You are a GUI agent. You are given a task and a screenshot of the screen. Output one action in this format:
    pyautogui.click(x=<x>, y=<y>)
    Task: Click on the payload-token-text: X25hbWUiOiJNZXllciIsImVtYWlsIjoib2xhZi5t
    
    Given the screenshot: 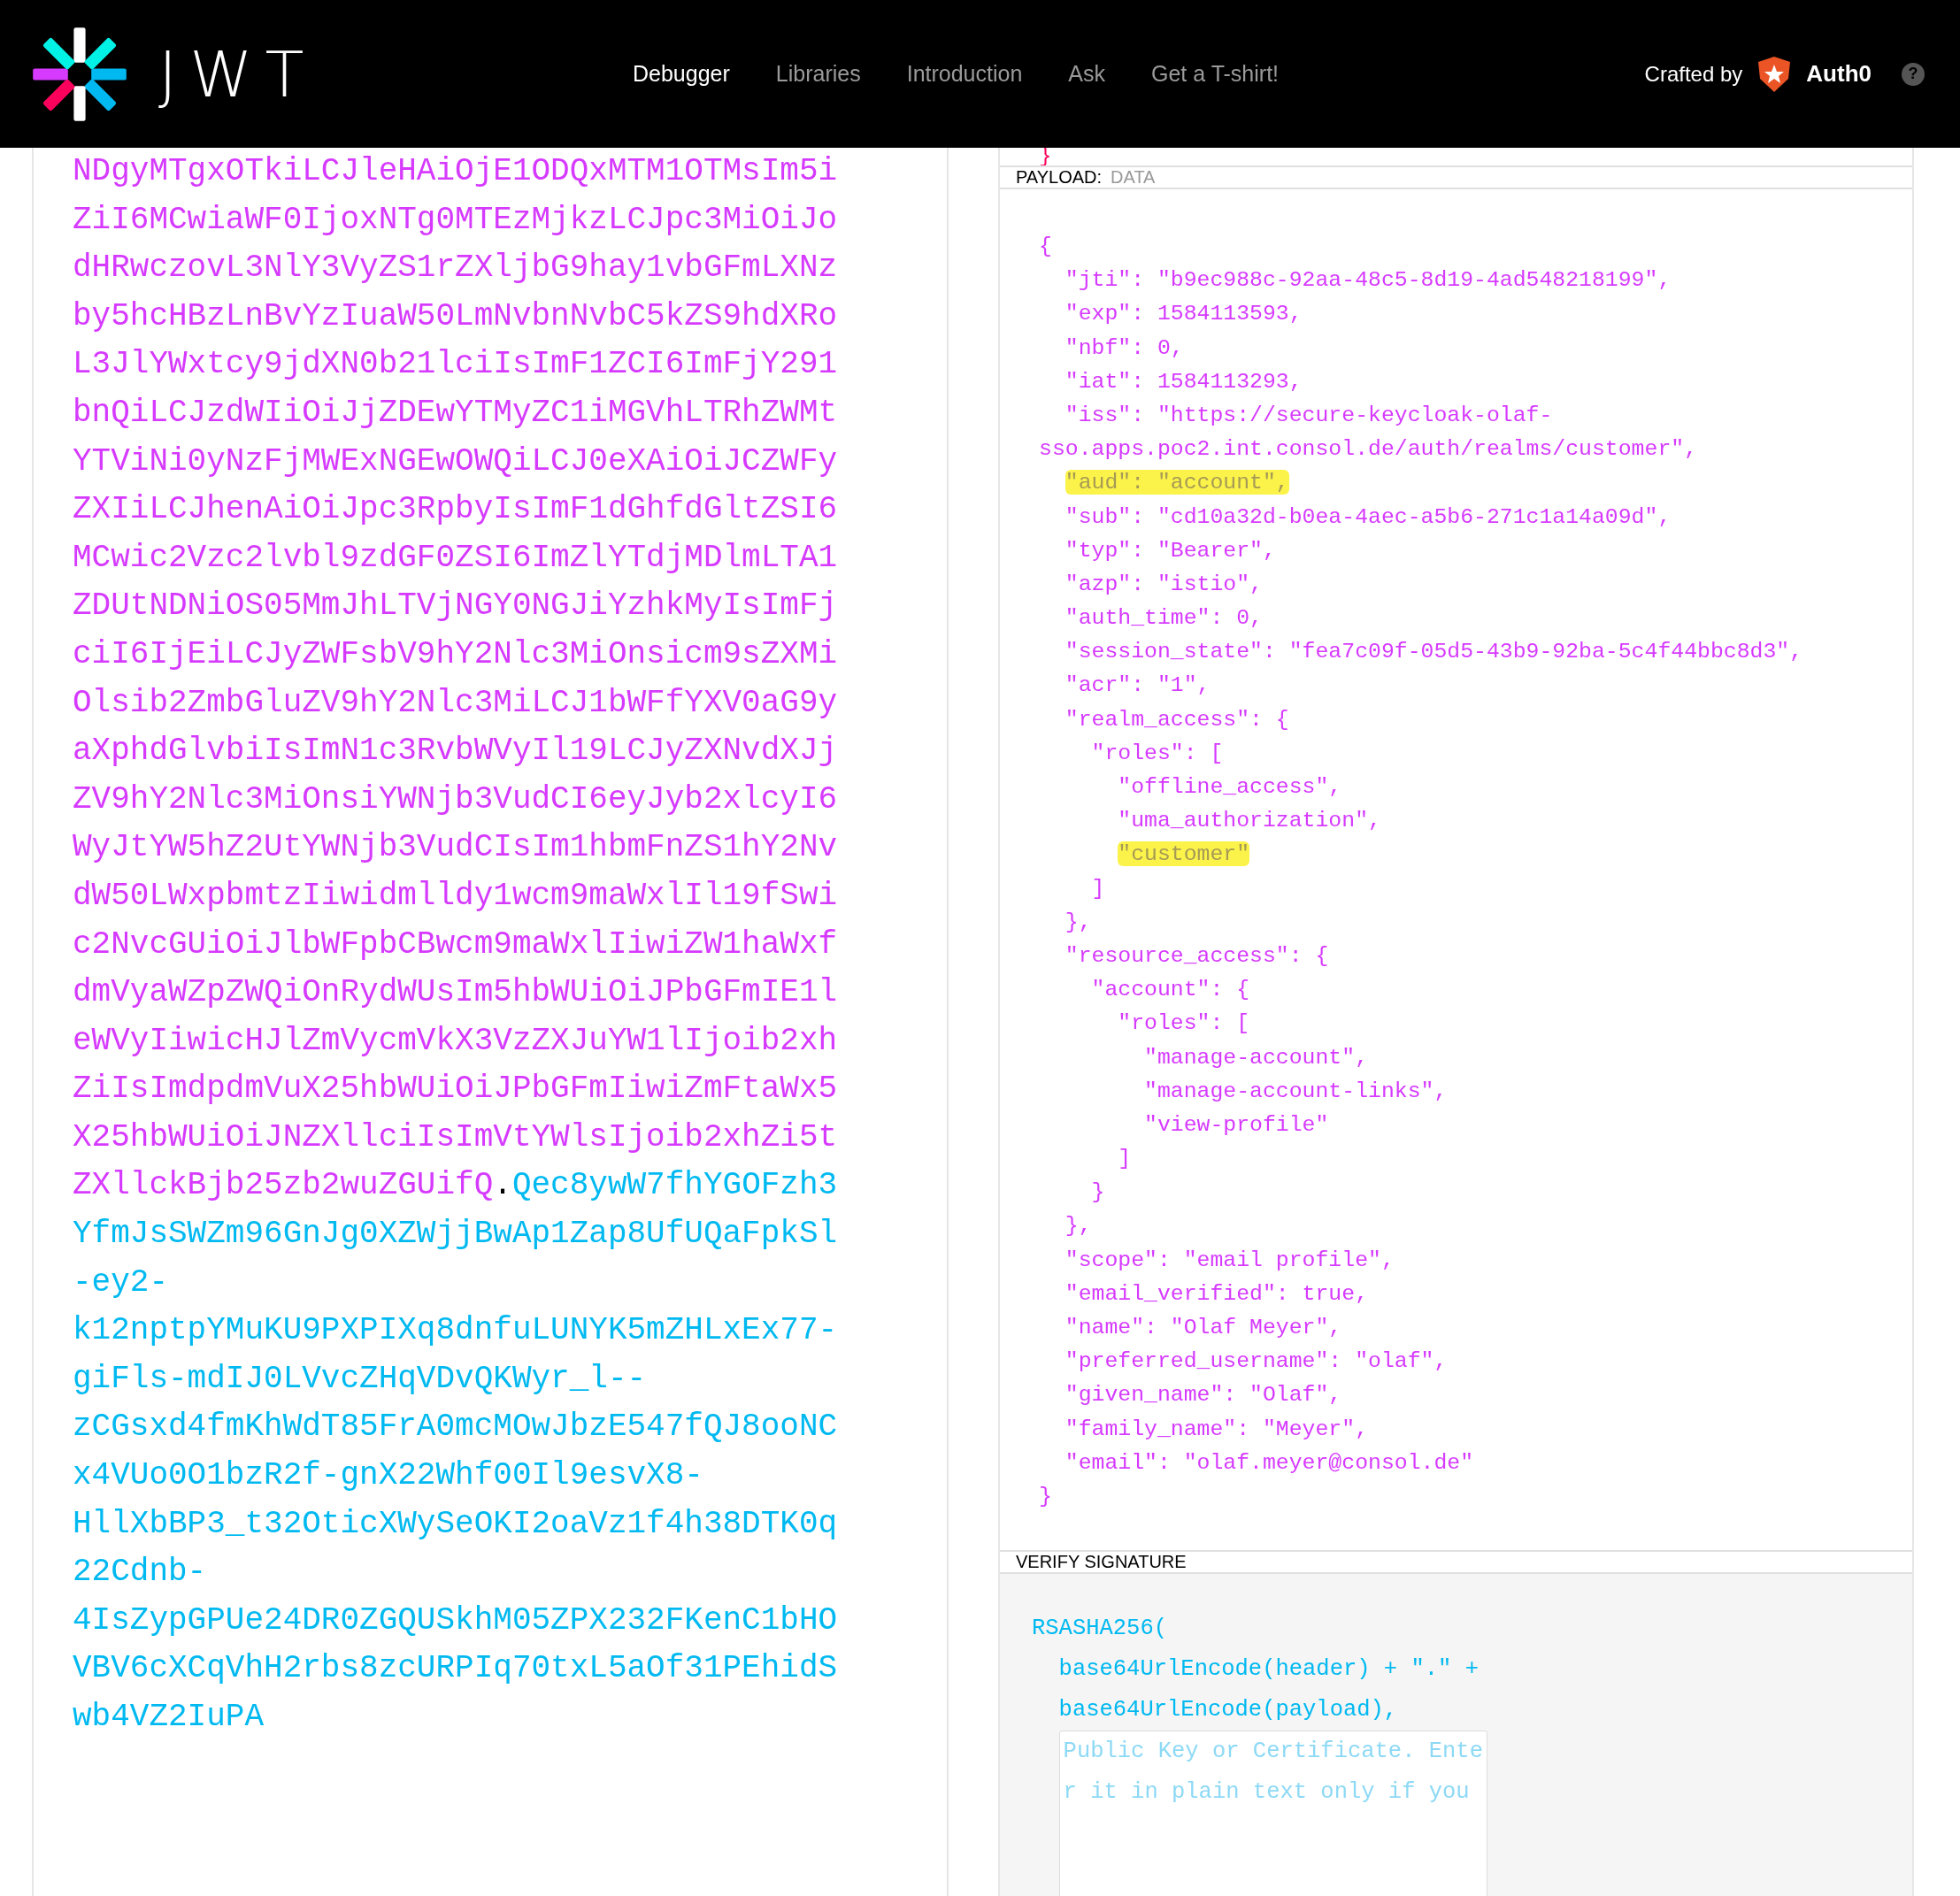 What is the action you would take?
    pyautogui.click(x=456, y=1137)
    